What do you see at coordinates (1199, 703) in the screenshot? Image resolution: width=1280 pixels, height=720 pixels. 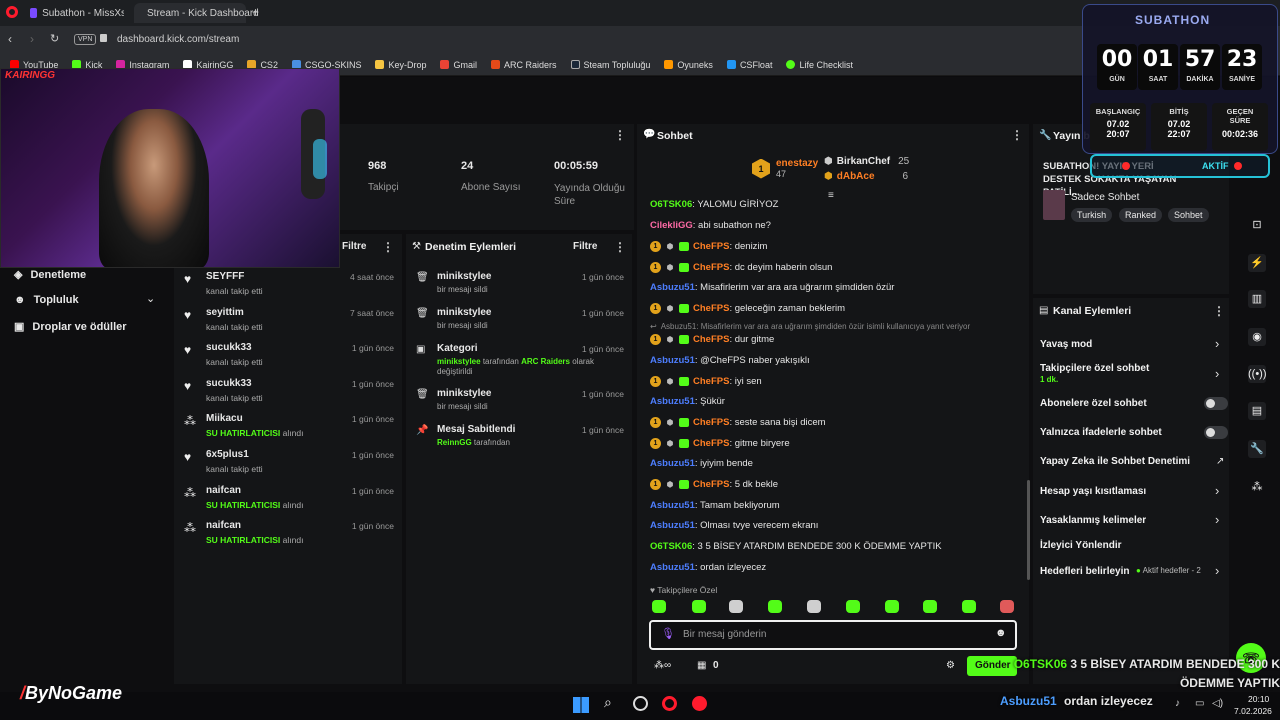 I see `network-icon: ▭` at bounding box center [1199, 703].